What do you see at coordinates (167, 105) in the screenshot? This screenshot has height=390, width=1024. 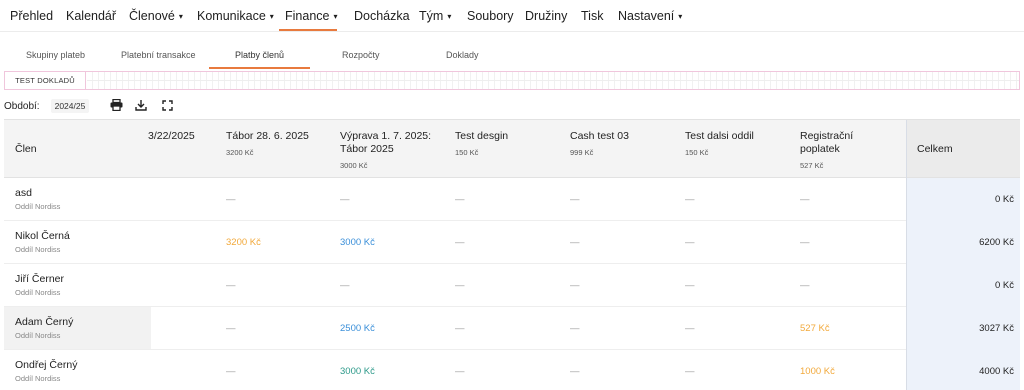 I see `fullscreen-icon` at bounding box center [167, 105].